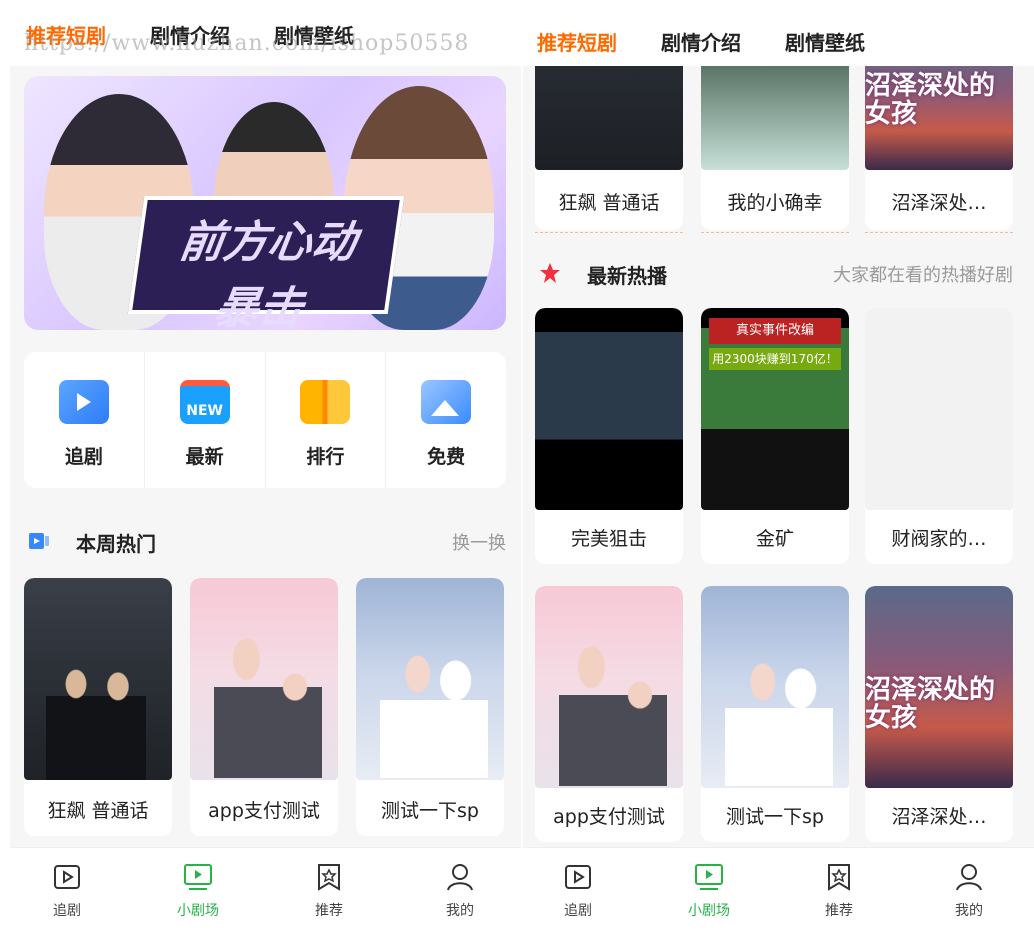  I want to click on drama-poster: 真实事件改编 用2300块赚到170亿！, so click(775, 409).